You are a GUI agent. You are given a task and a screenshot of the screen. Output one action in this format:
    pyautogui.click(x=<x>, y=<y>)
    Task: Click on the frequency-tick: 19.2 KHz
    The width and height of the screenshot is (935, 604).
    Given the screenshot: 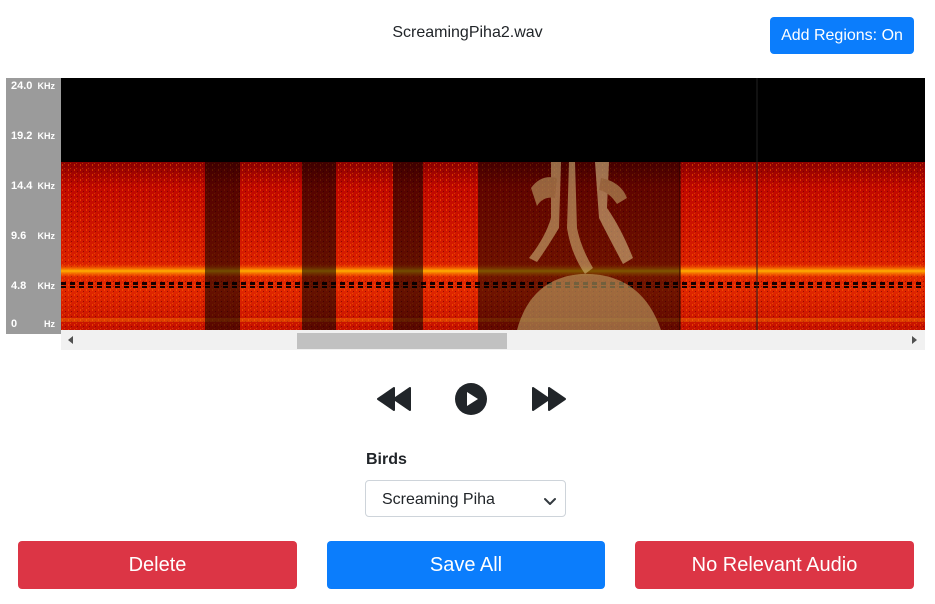 What is the action you would take?
    pyautogui.click(x=33, y=136)
    